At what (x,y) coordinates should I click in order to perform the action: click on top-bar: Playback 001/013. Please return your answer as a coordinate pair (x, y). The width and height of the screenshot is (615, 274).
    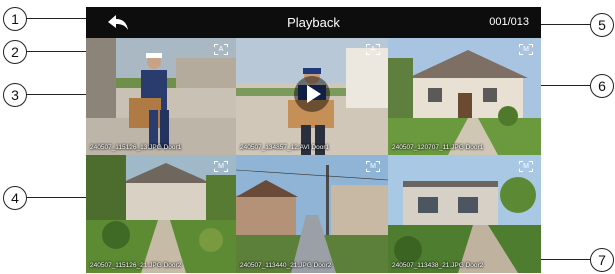
    Looking at the image, I should click on (313, 22).